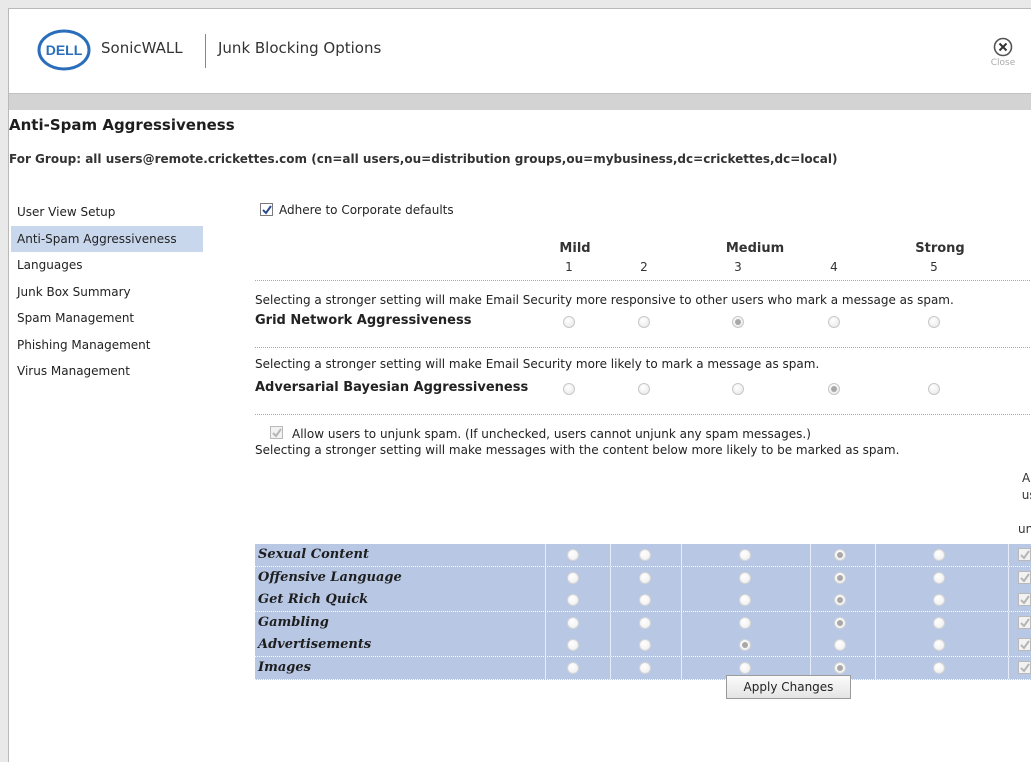 The width and height of the screenshot is (1031, 762). What do you see at coordinates (111, 371) in the screenshot?
I see `sidebar-item: Virus Management` at bounding box center [111, 371].